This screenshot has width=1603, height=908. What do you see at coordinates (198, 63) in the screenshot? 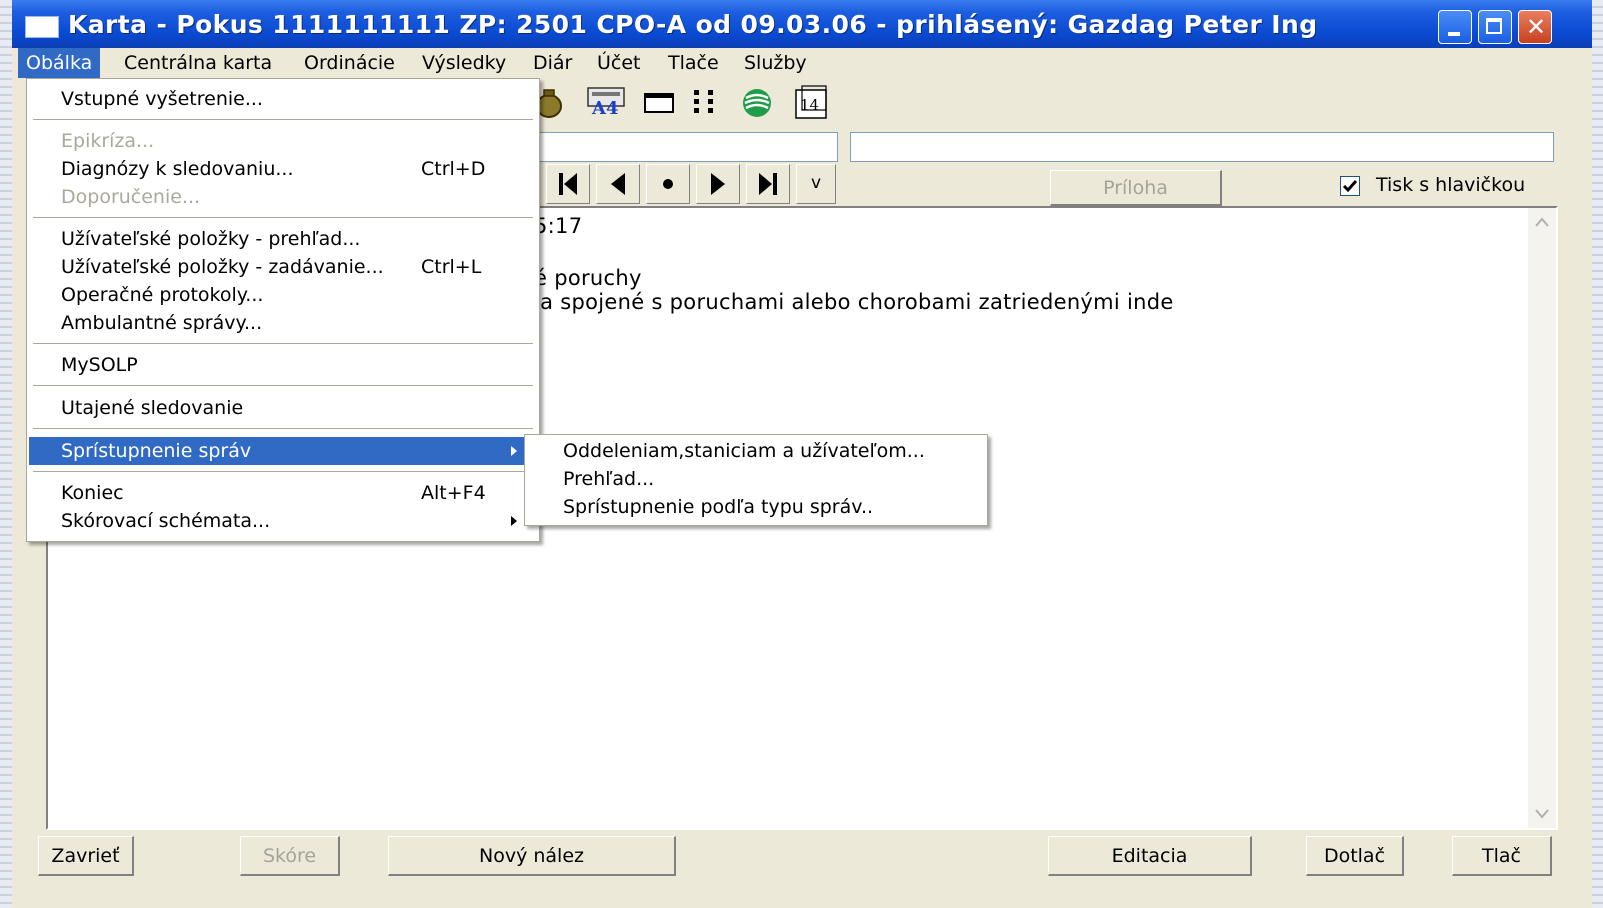
I see `menu-centralna-karta: Centrálna karta` at bounding box center [198, 63].